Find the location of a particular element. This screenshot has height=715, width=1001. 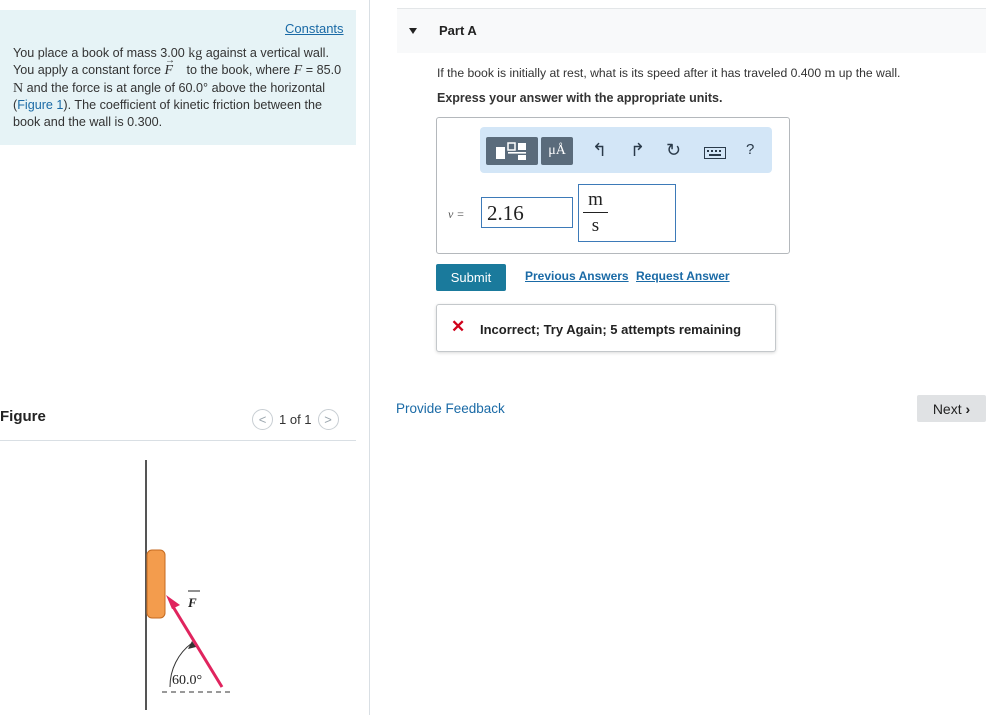

next-label: Next is located at coordinates (947, 408).